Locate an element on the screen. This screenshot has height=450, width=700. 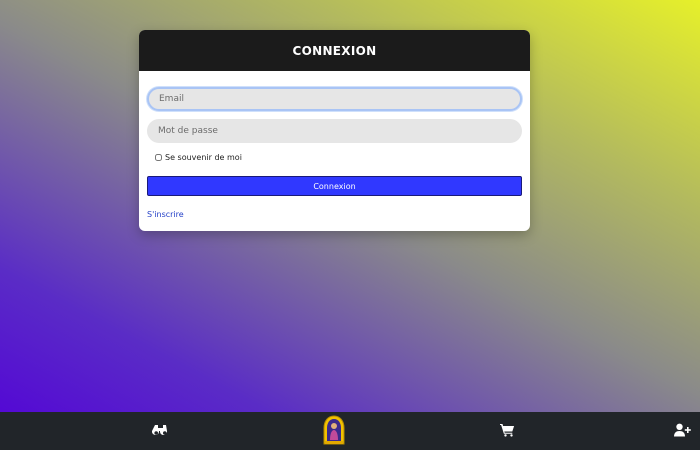
password-input is located at coordinates (334, 131).